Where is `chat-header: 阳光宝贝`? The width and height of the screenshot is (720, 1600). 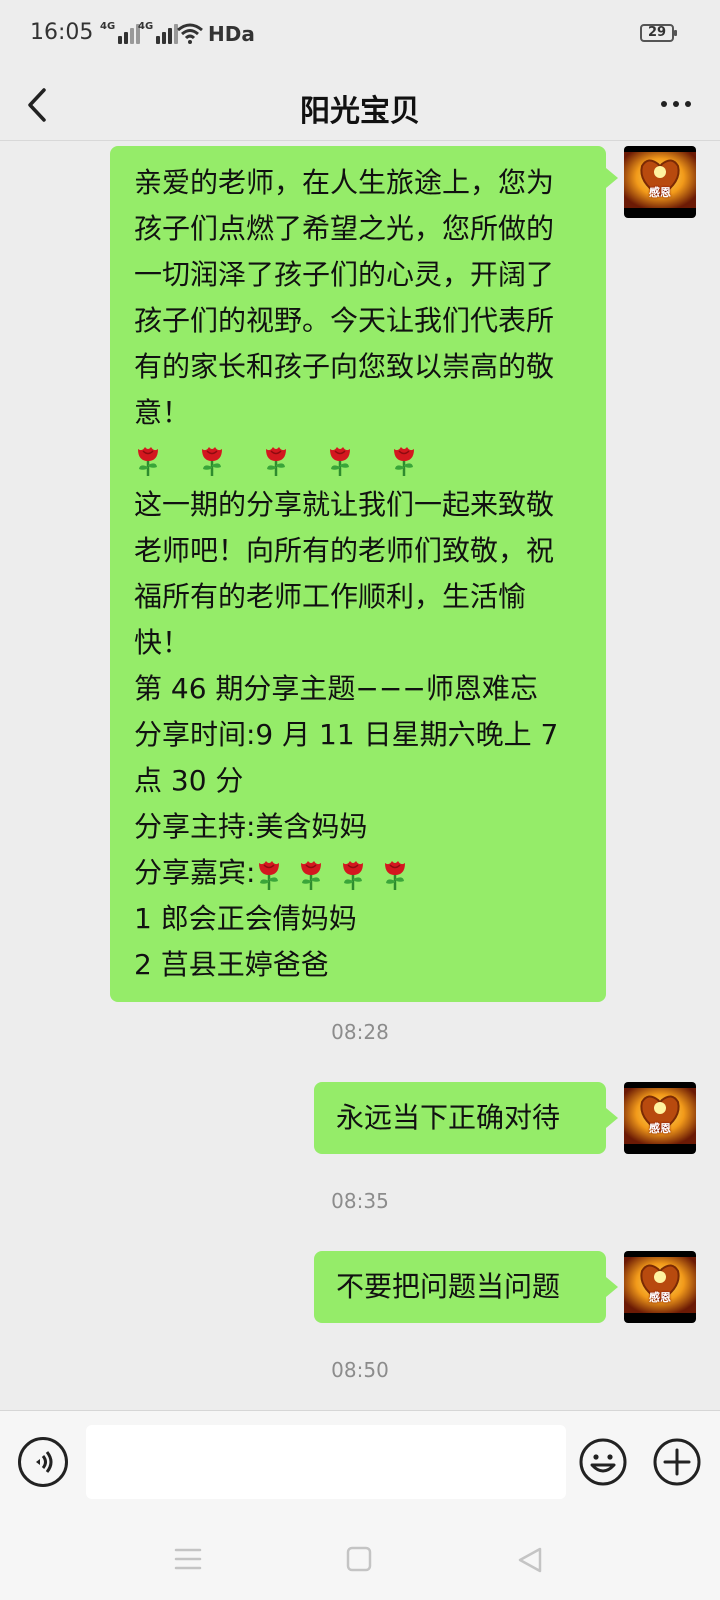 chat-header: 阳光宝贝 is located at coordinates (360, 106).